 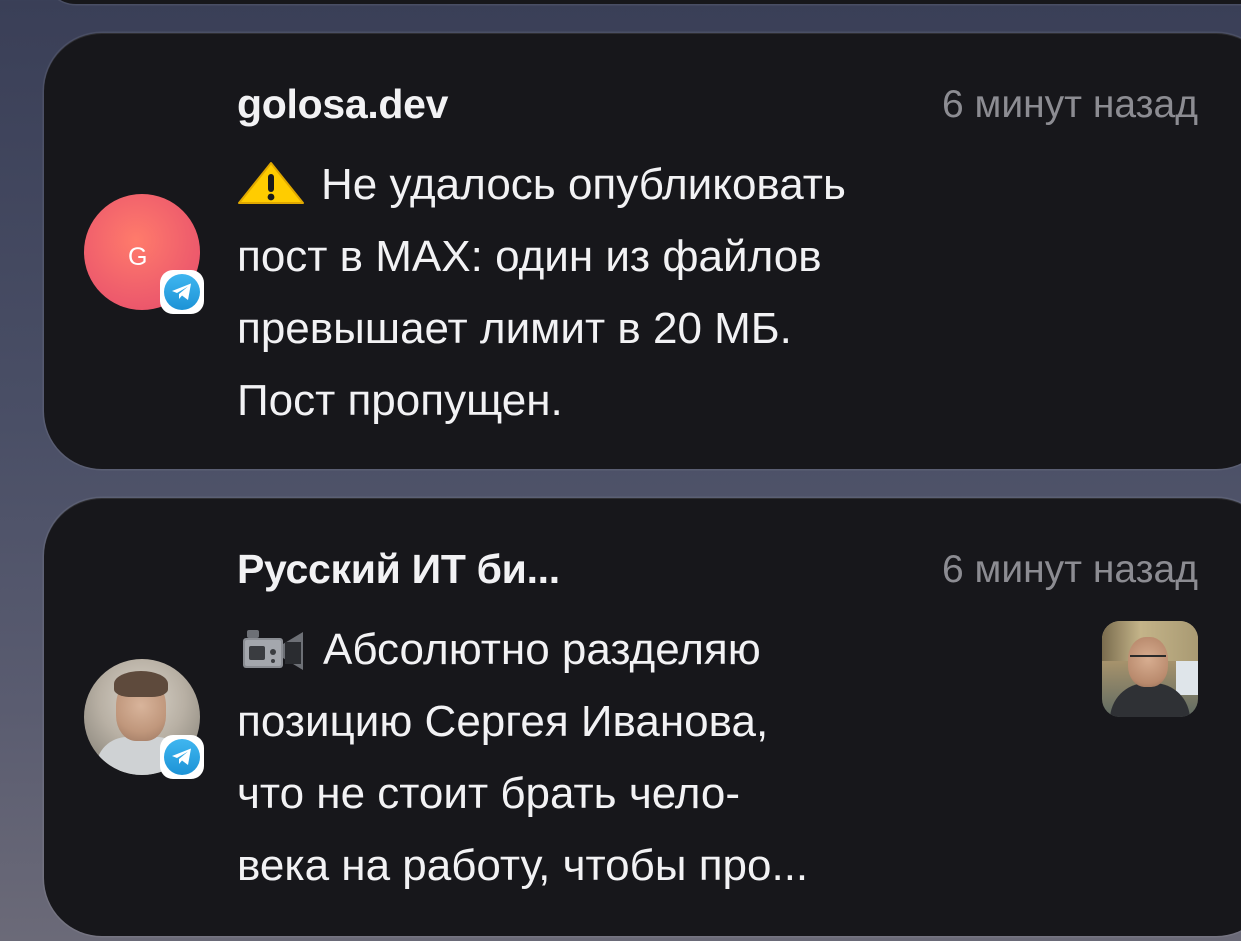 I want to click on media-thumbnail, so click(x=1150, y=669).